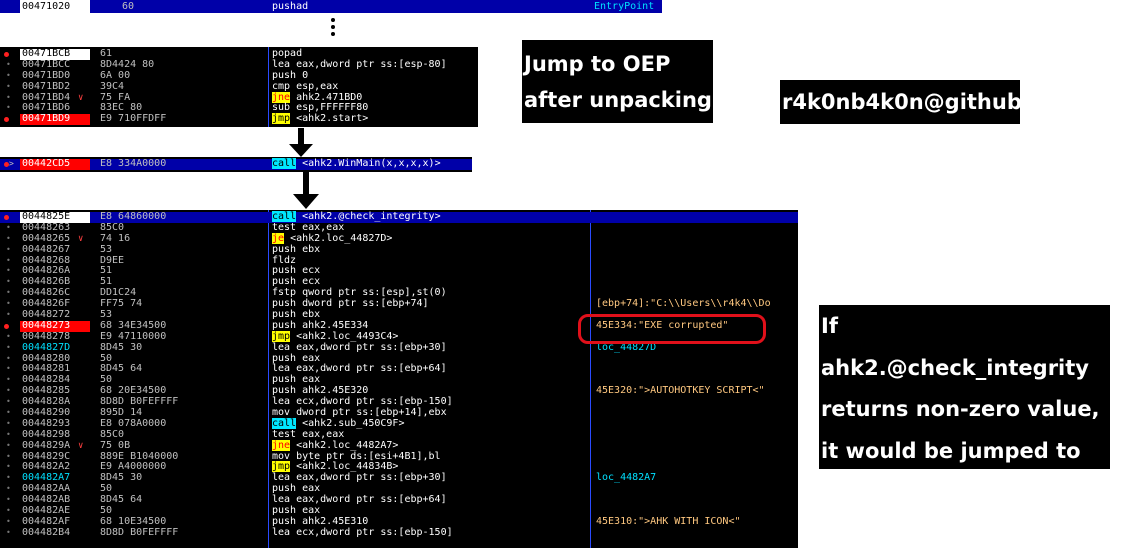 This screenshot has height=548, width=1139. Describe the element at coordinates (239, 86) in the screenshot. I see `disasm-row: • 00471BD2 39C4 cmp esp,eax` at that location.